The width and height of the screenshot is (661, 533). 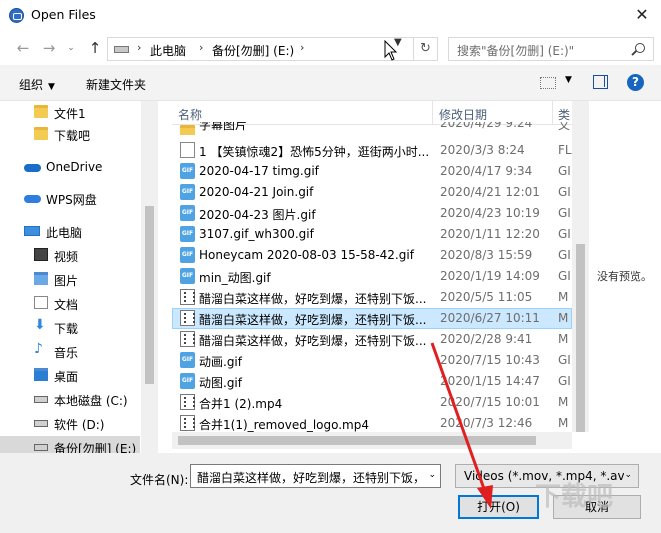 What do you see at coordinates (600, 82) in the screenshot?
I see `preview-pane-icon` at bounding box center [600, 82].